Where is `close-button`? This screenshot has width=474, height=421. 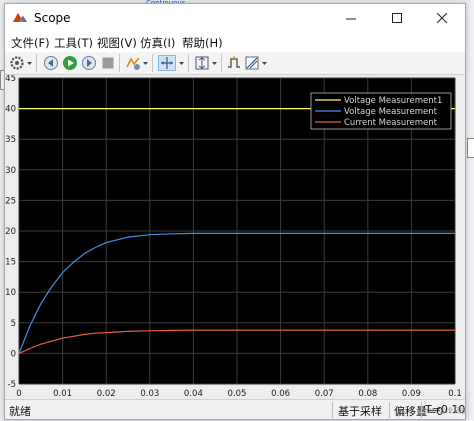 close-button is located at coordinates (442, 18).